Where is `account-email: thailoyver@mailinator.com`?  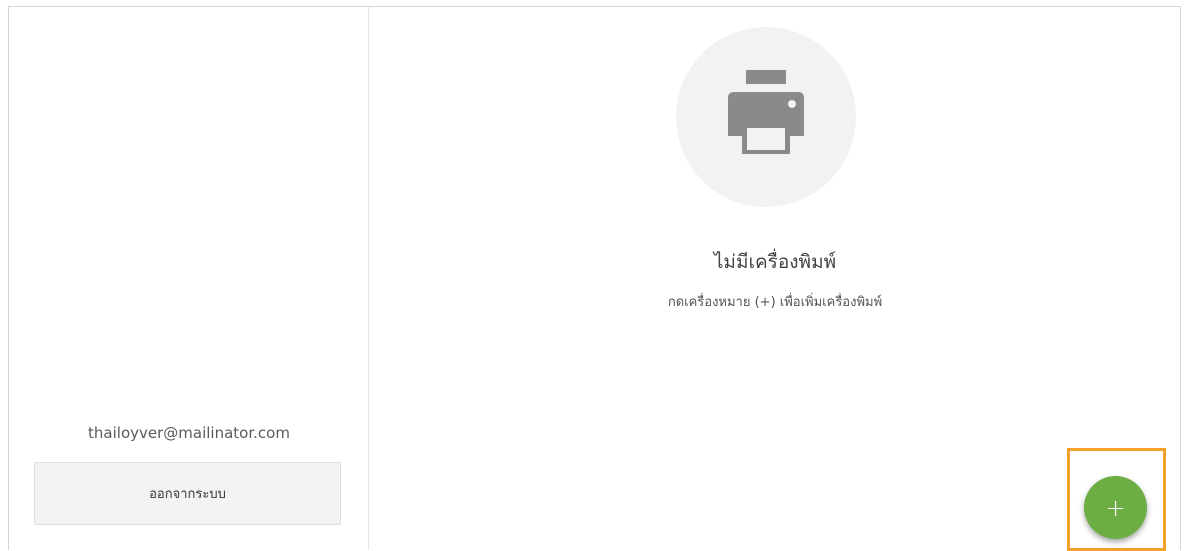 account-email: thailoyver@mailinator.com is located at coordinates (189, 433).